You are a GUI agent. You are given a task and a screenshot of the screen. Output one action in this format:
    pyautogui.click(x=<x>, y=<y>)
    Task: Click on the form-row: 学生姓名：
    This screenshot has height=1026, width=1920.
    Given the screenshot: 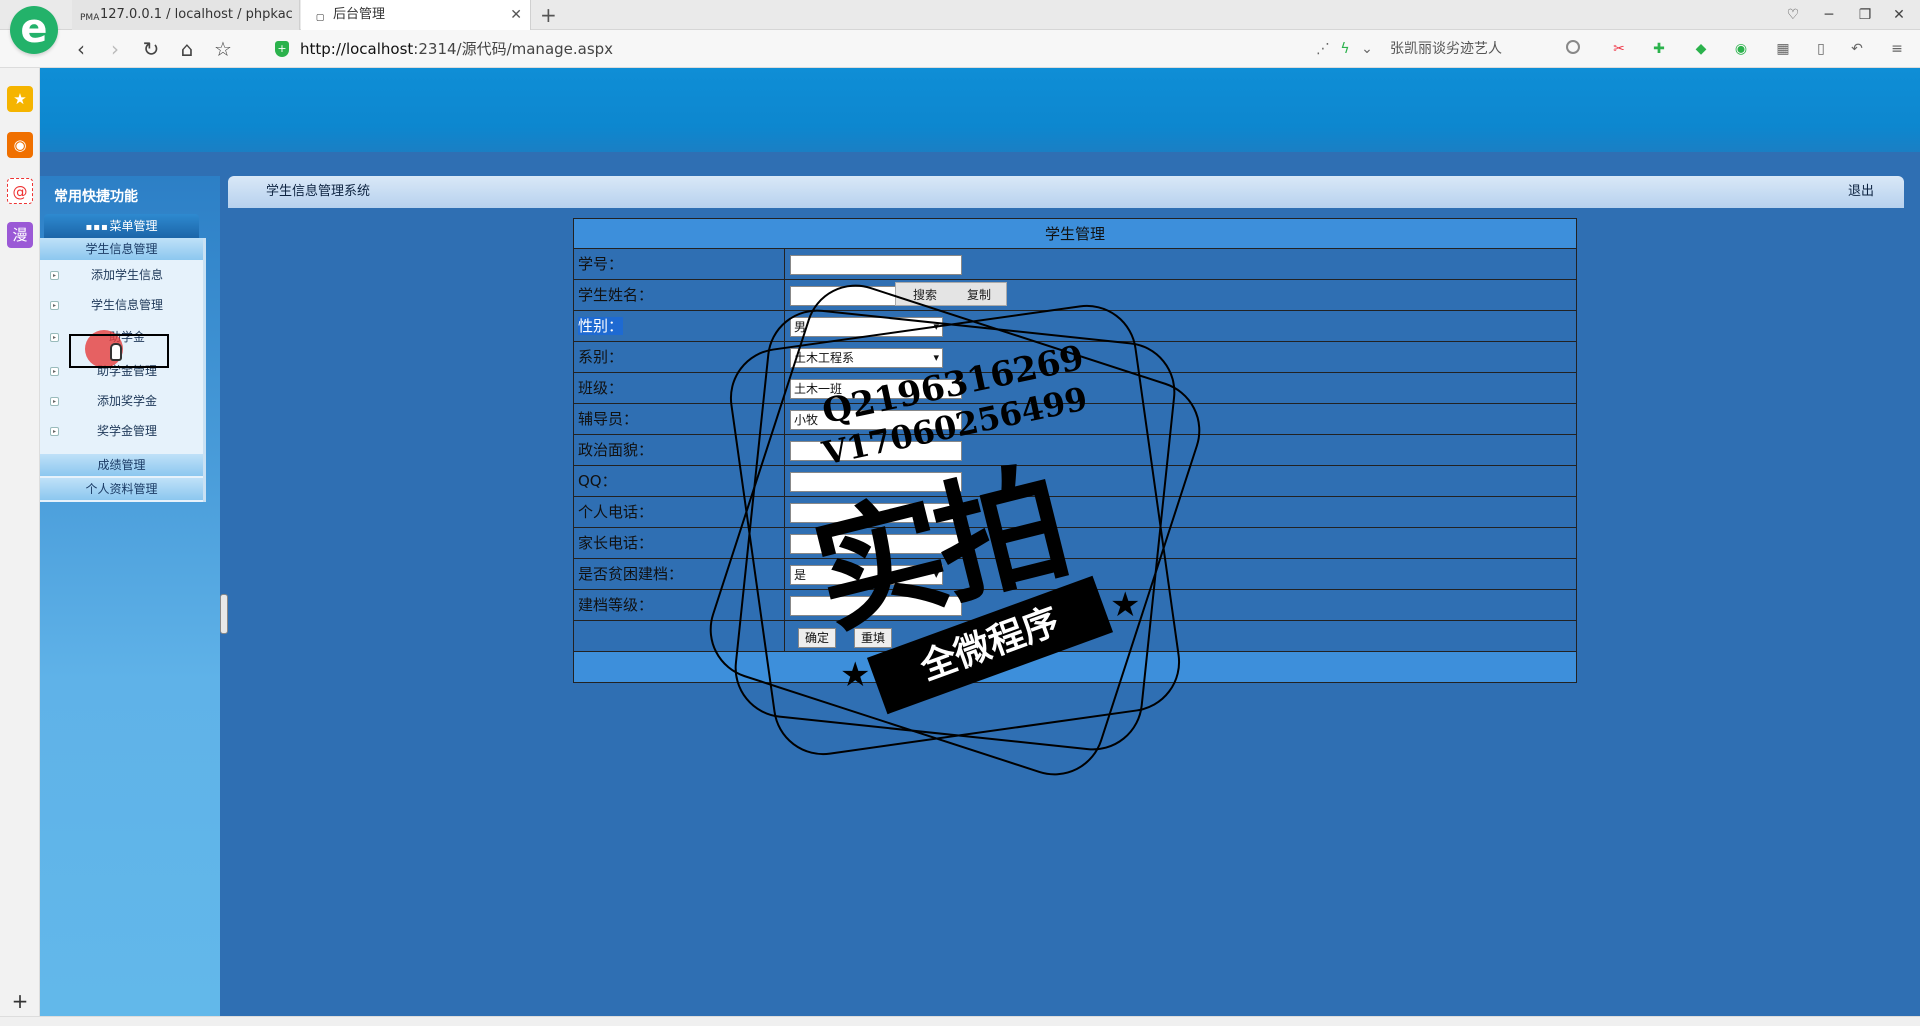 What is the action you would take?
    pyautogui.click(x=1075, y=295)
    